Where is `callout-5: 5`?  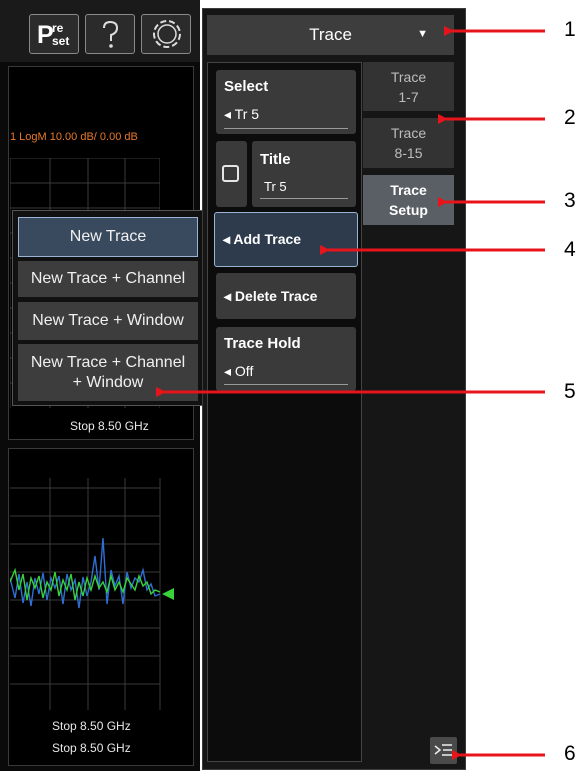 callout-5: 5 is located at coordinates (570, 391).